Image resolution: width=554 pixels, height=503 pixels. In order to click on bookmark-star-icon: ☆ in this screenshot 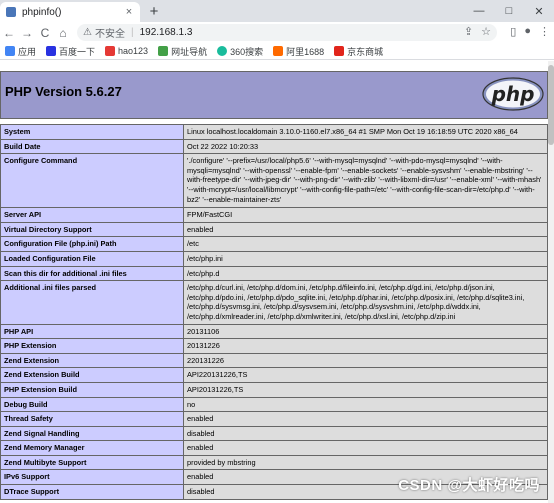, I will do `click(486, 31)`.